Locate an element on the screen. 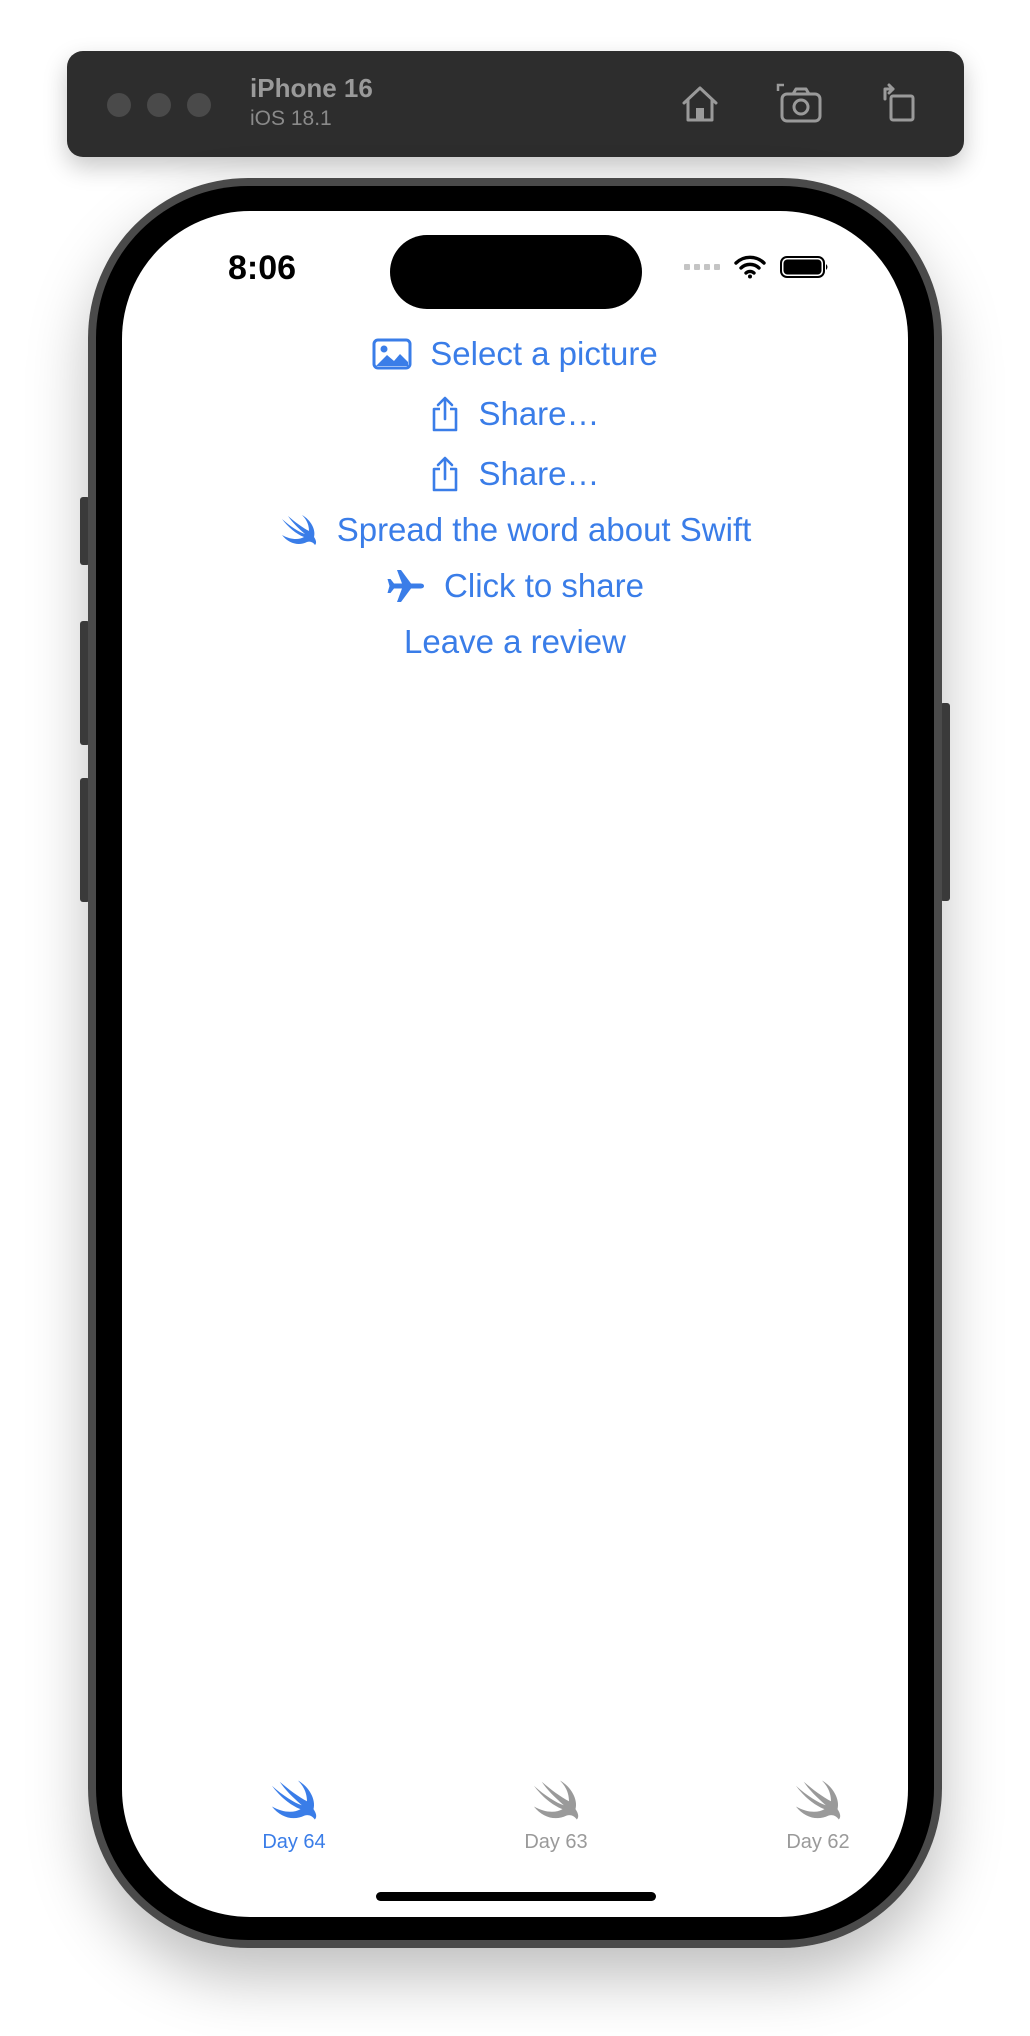  rotate-icon is located at coordinates (900, 104).